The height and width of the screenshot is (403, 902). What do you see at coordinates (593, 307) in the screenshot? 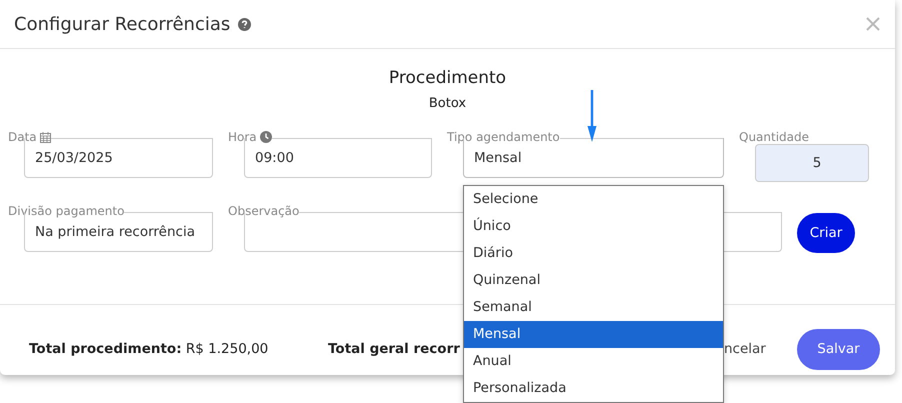
I see `dropdown-option: Semanal` at bounding box center [593, 307].